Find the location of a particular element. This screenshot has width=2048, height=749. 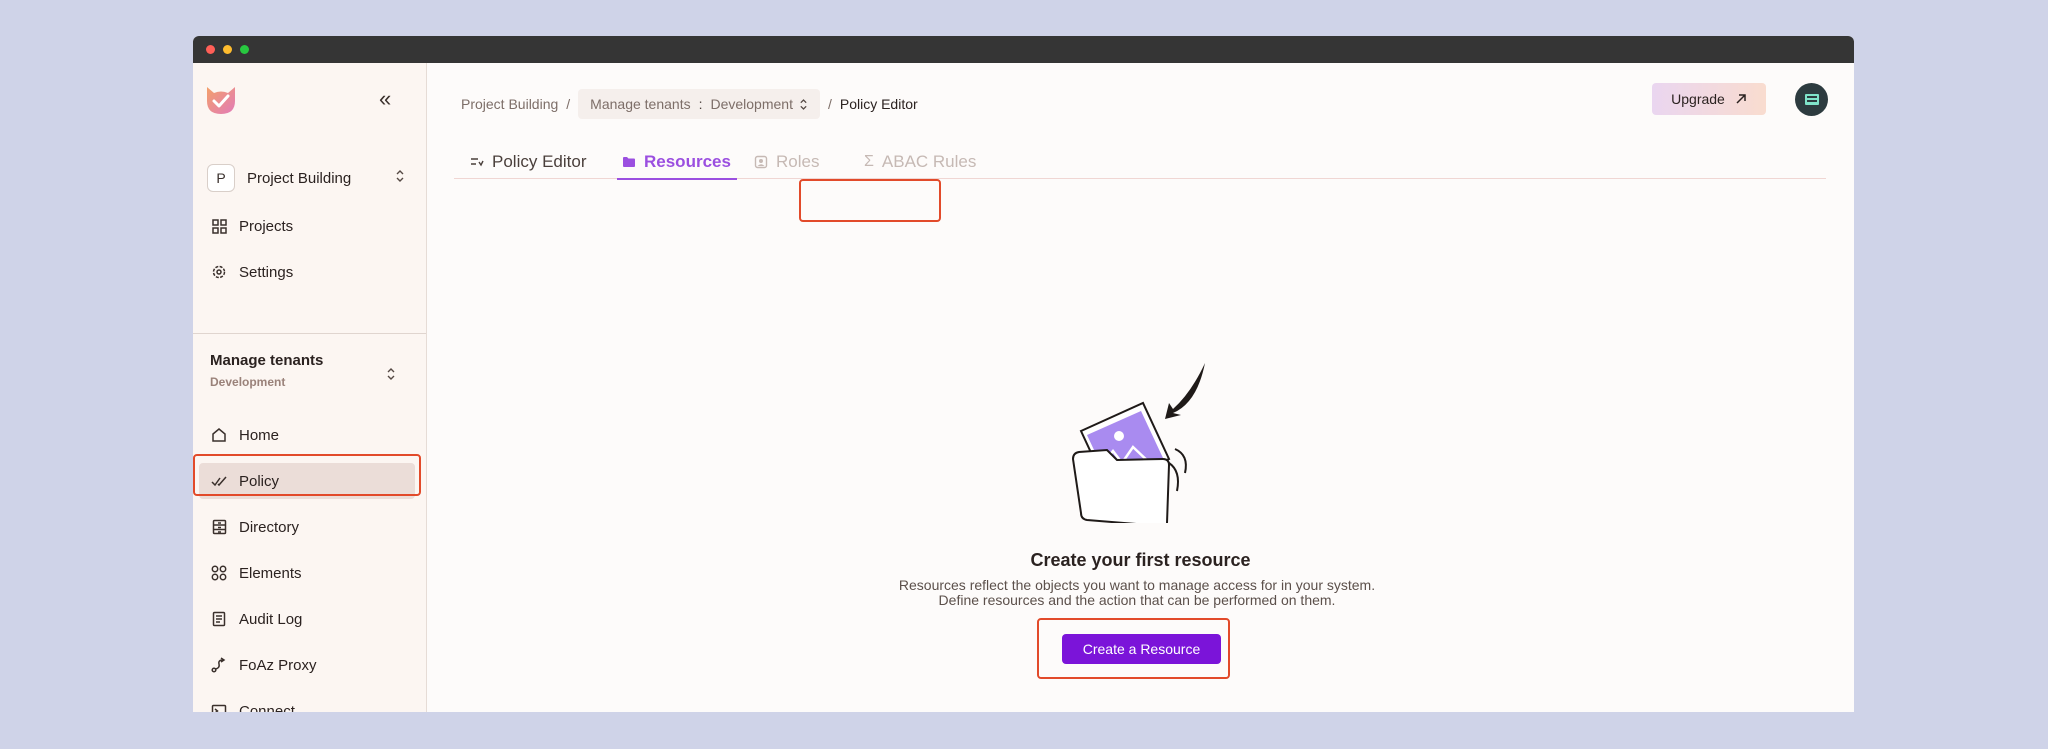

tab-label: Resources is located at coordinates (687, 161).